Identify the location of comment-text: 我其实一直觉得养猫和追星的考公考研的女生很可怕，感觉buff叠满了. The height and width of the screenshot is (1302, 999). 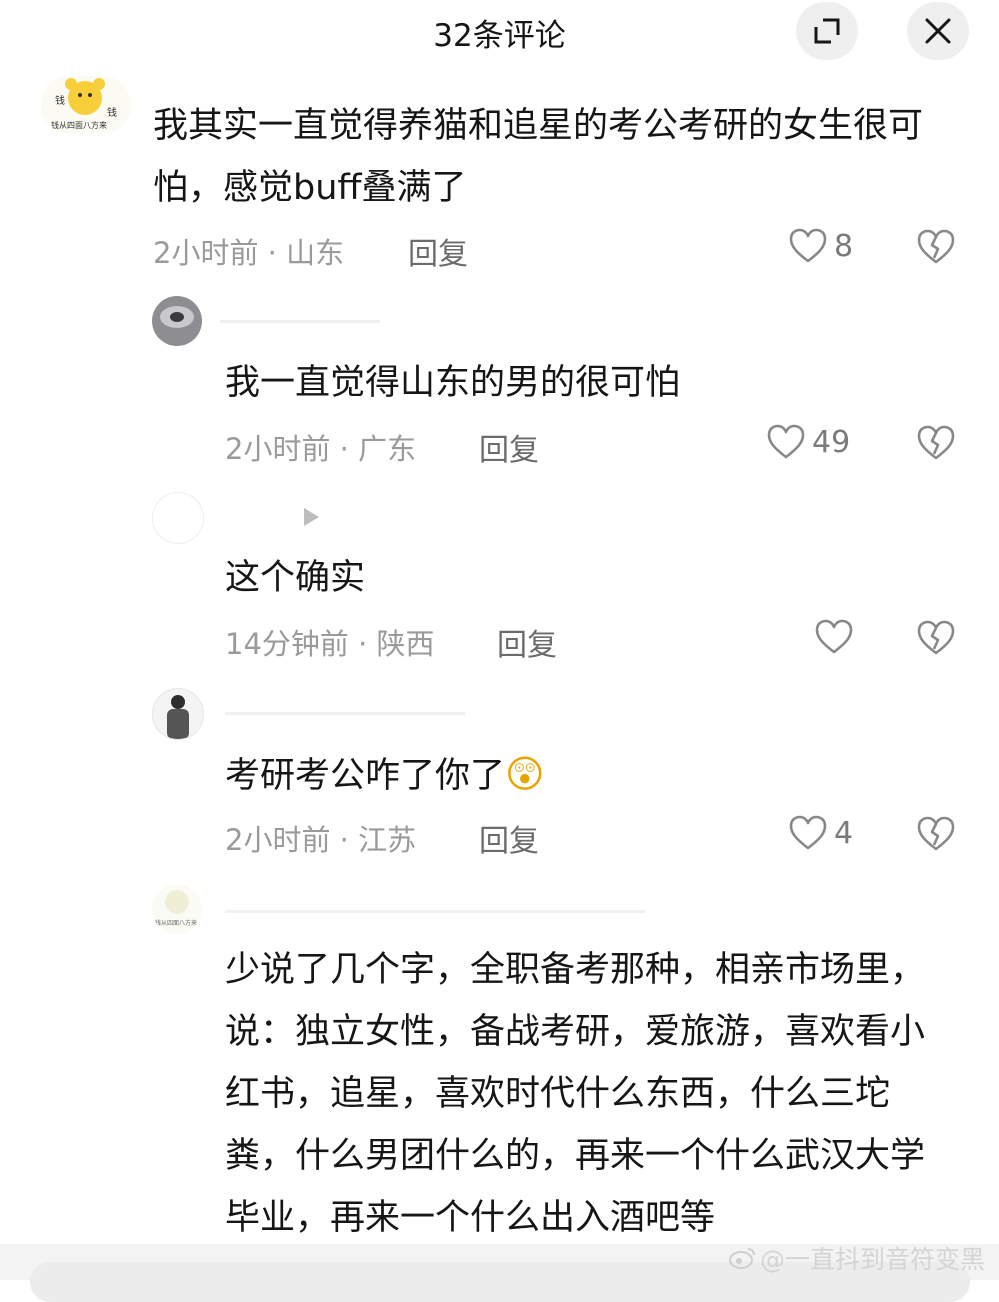
(538, 157).